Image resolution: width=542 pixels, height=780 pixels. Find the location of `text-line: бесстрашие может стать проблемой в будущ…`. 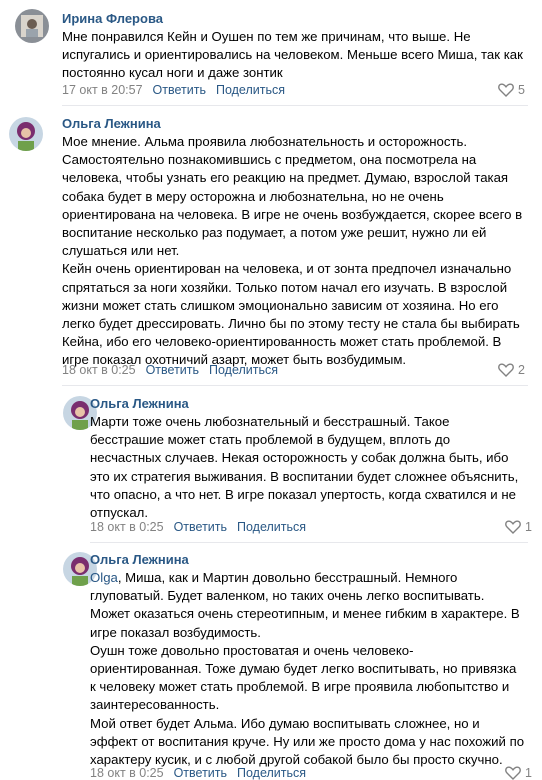

text-line: бесстрашие может стать проблемой в будущ… is located at coordinates (270, 440).